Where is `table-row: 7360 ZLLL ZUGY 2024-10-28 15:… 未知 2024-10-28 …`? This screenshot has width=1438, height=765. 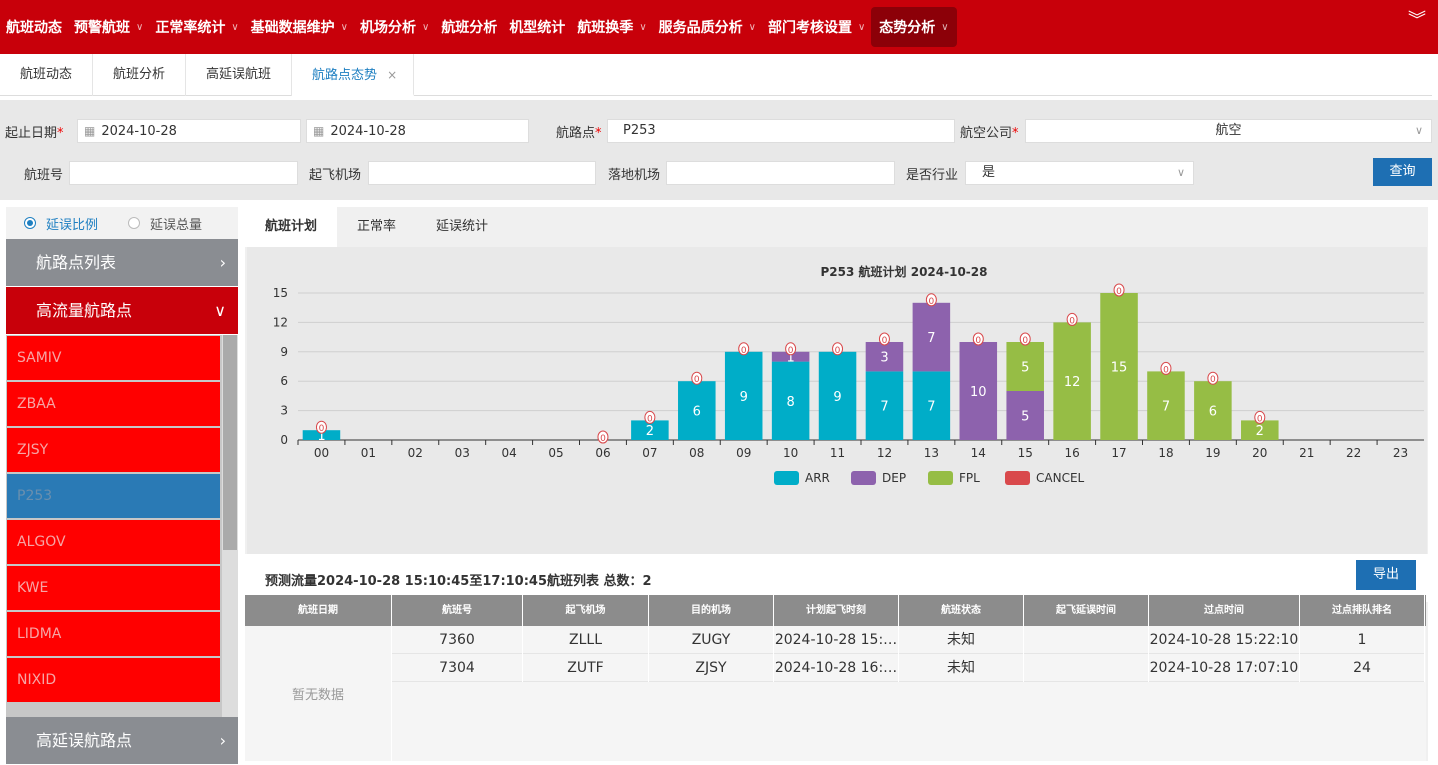
table-row: 7360 ZLLL ZUGY 2024-10-28 15:… 未知 2024-10-28 … is located at coordinates (908, 640).